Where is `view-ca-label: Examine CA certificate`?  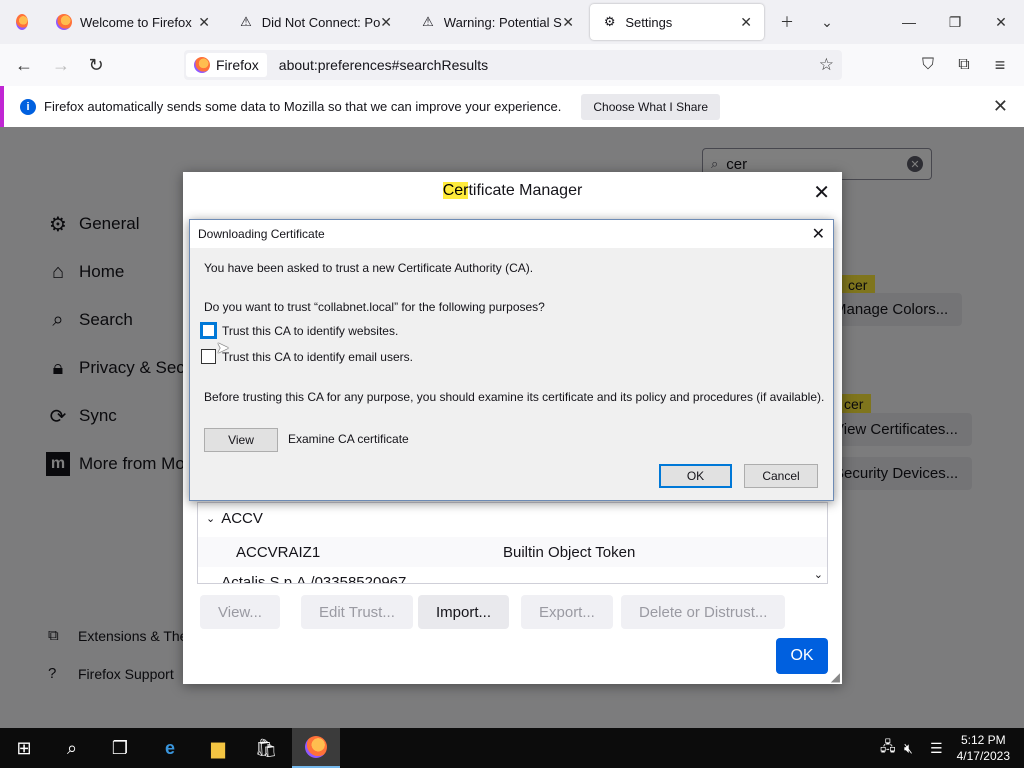 view-ca-label: Examine CA certificate is located at coordinates (348, 439).